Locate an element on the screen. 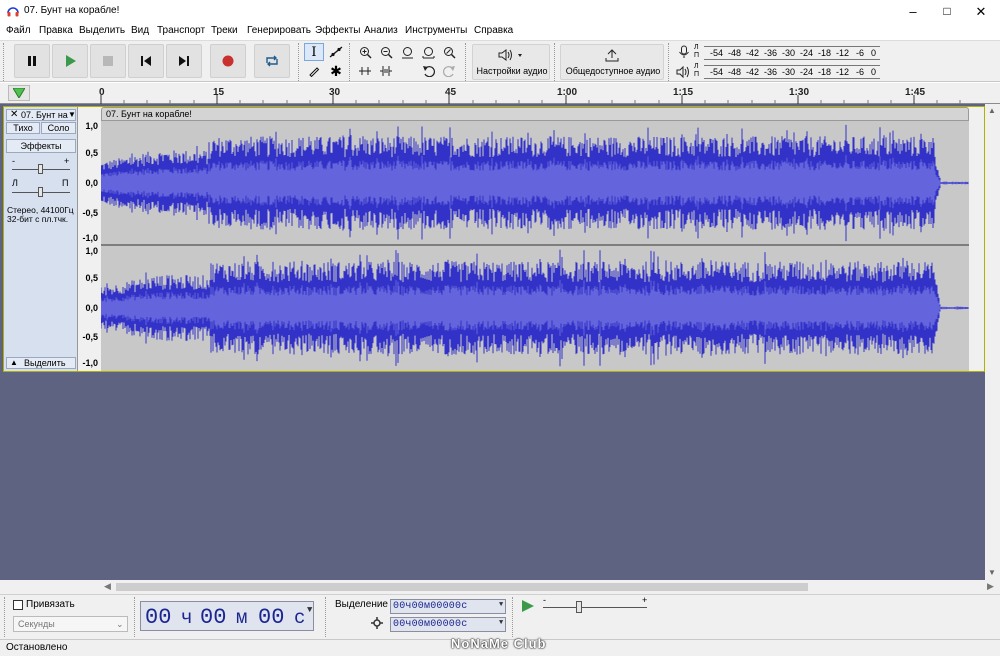 The height and width of the screenshot is (656, 1000). draw-tool is located at coordinates (314, 71).